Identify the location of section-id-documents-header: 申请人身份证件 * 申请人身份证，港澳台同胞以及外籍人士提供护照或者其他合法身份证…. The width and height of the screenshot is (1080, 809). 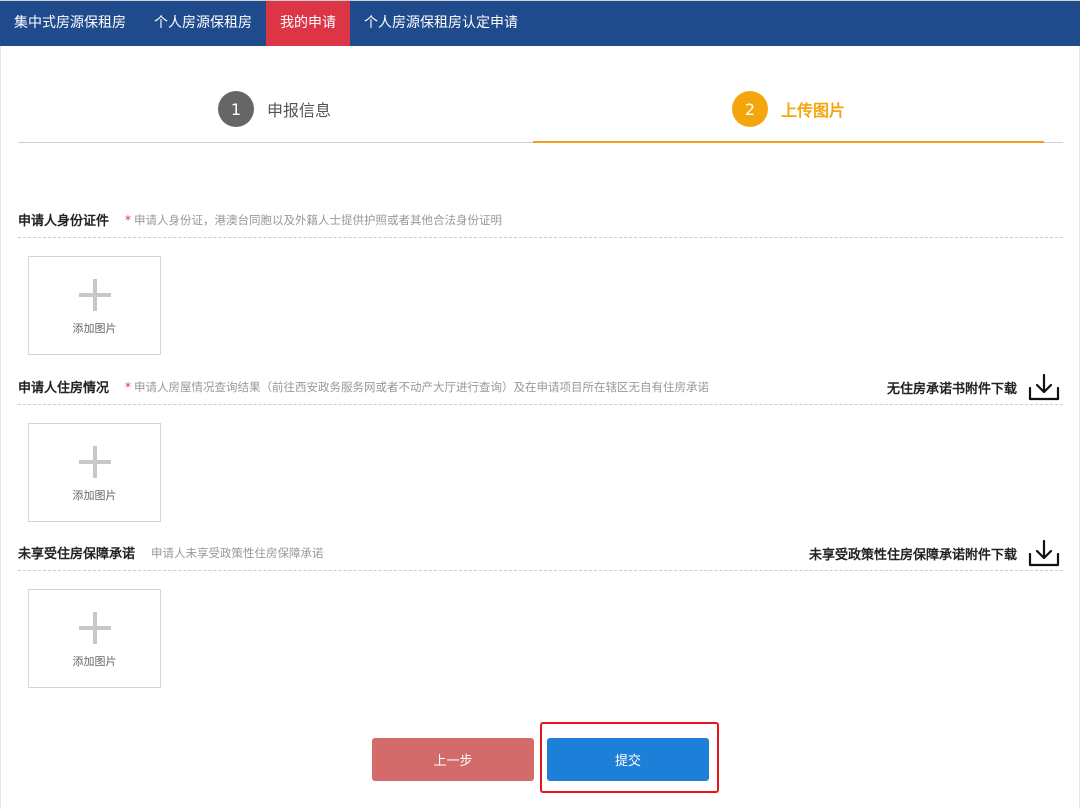
(540, 220).